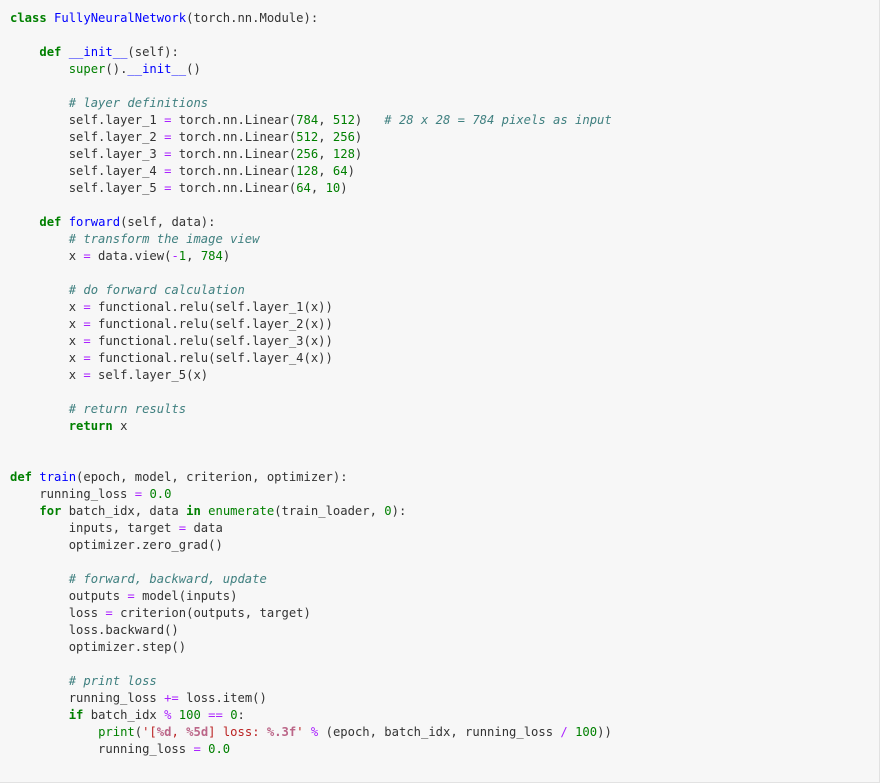 This screenshot has height=783, width=887. I want to click on code-token-number: 100, so click(586, 732).